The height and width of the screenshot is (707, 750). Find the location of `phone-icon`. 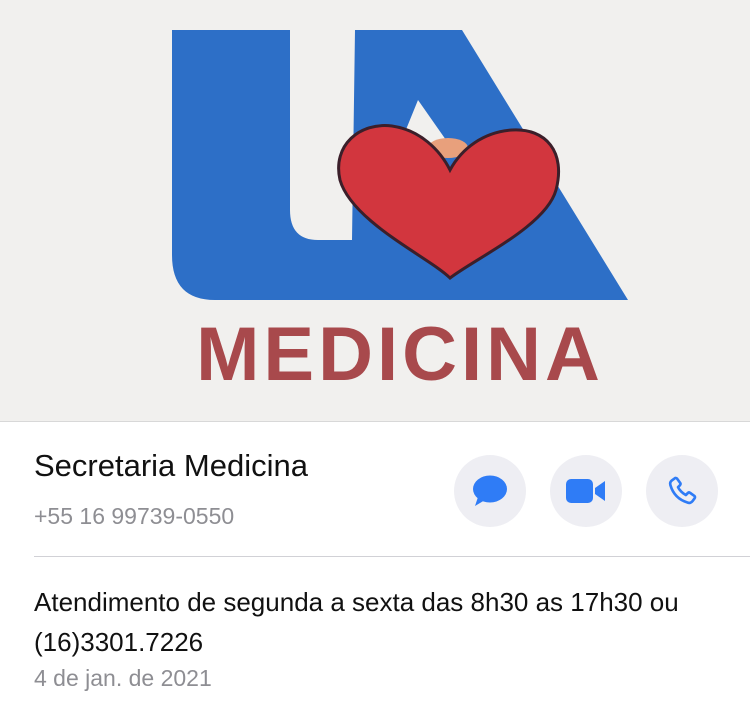

phone-icon is located at coordinates (682, 490).